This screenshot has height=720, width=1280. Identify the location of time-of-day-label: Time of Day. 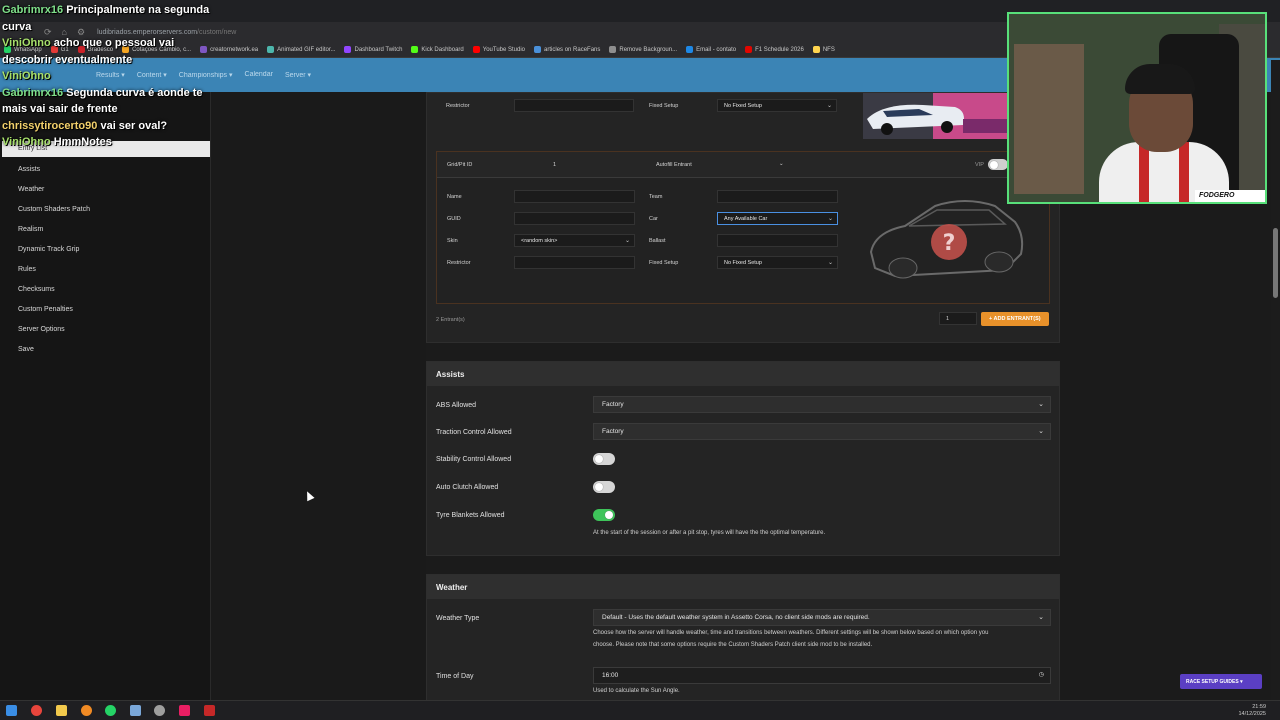
(455, 676).